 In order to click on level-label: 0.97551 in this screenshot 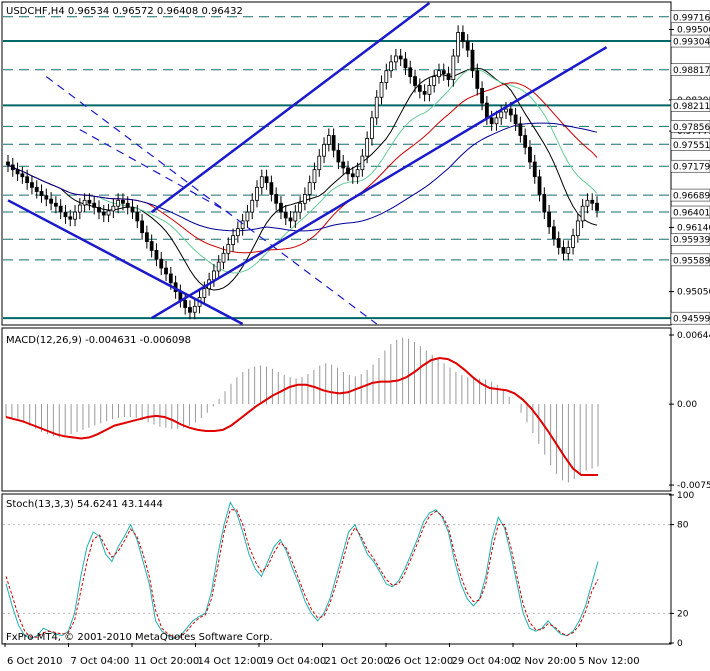, I will do `click(691, 146)`.